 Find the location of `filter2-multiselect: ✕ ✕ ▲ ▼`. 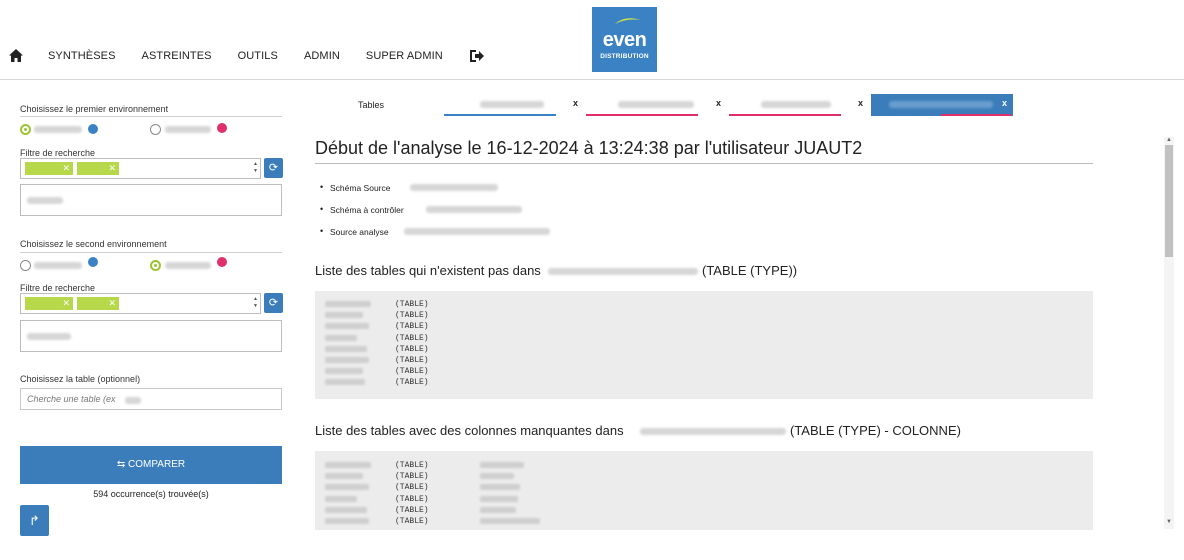

filter2-multiselect: ✕ ✕ ▲ ▼ is located at coordinates (140, 303).